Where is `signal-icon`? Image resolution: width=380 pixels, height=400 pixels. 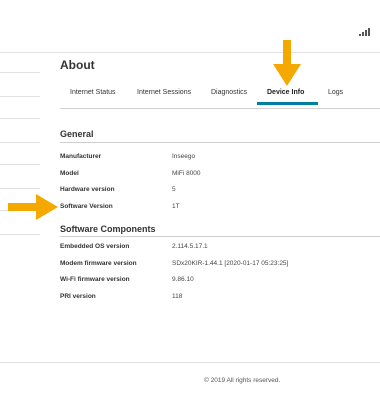
signal-icon is located at coordinates (364, 32).